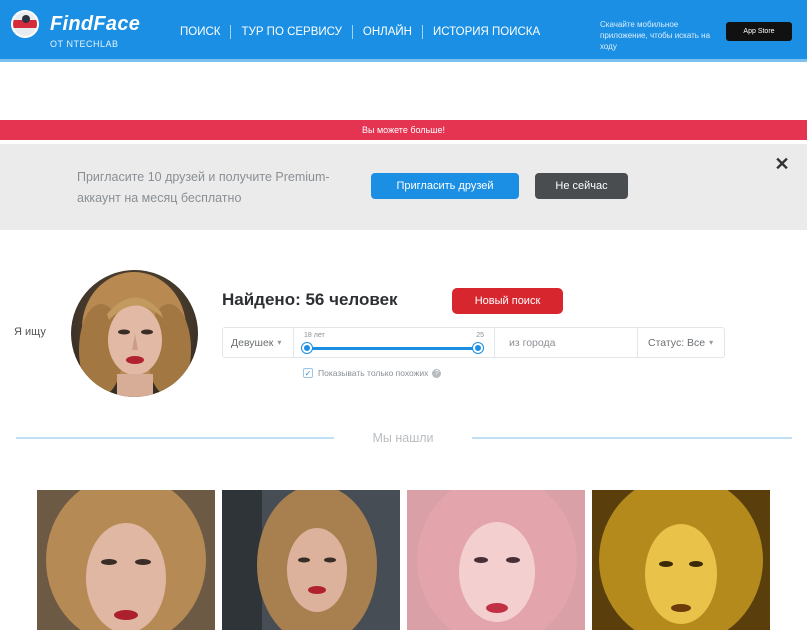 This screenshot has height=630, width=807. Describe the element at coordinates (308, 373) in the screenshot. I see `similar-only-checkbox: ✓` at that location.